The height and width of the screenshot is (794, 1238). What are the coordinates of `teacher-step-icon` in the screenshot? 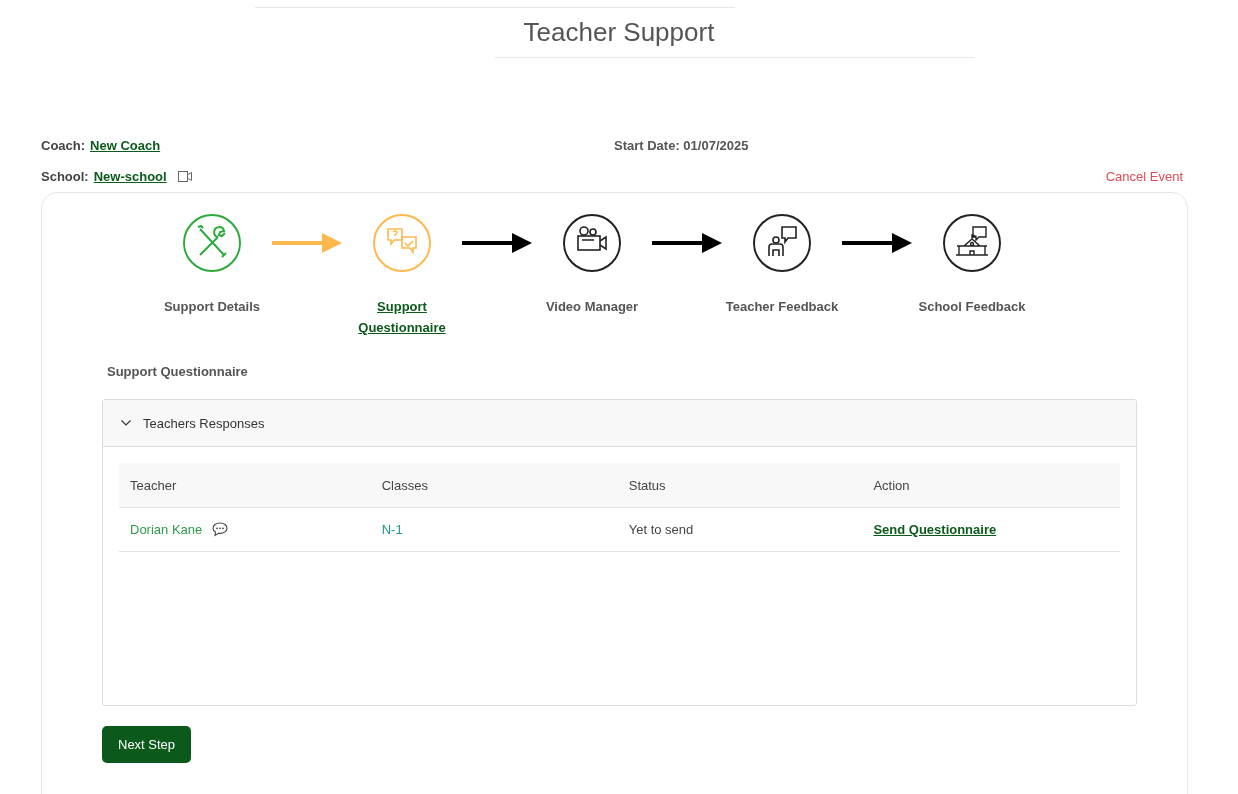 It's located at (782, 243).